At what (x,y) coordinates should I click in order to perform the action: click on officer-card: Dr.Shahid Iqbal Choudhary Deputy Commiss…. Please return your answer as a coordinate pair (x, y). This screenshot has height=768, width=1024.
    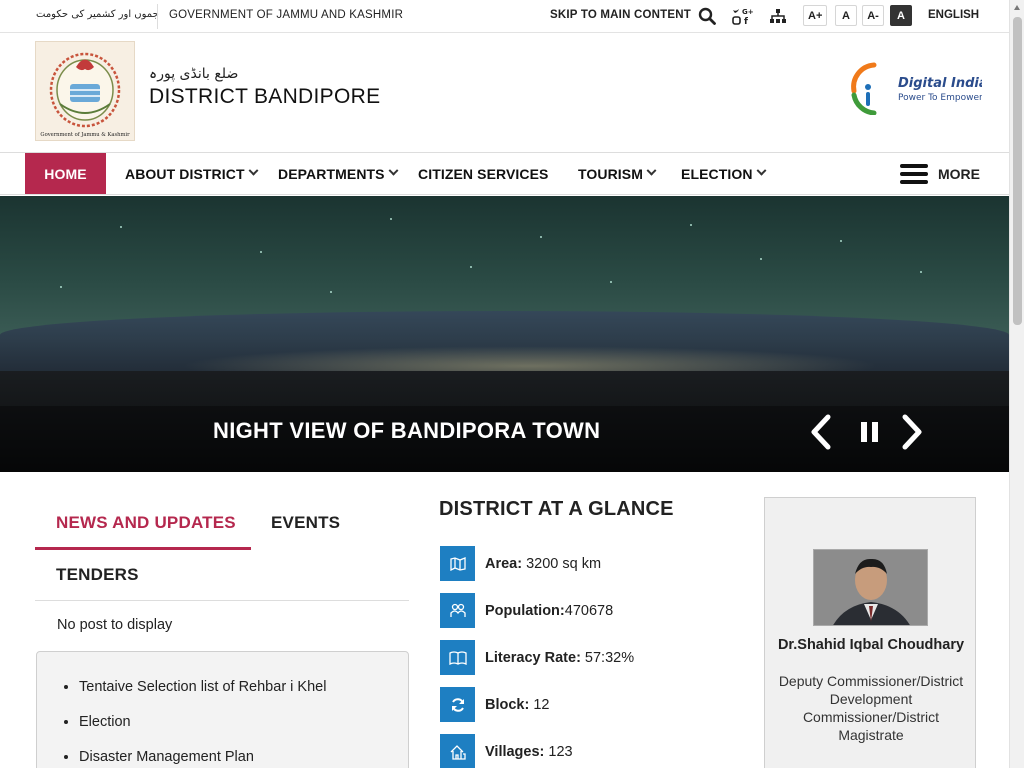
    Looking at the image, I should click on (870, 632).